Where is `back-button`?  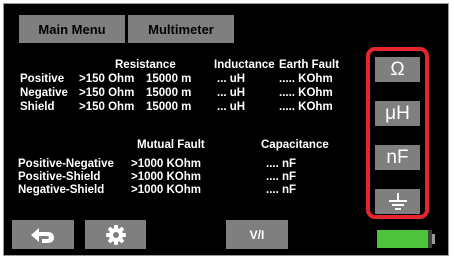 back-button is located at coordinates (43, 234).